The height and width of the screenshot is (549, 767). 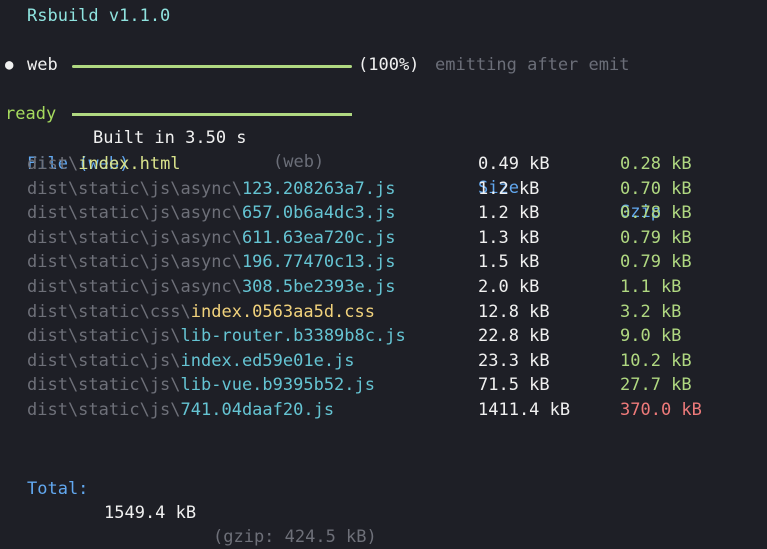 What do you see at coordinates (267, 360) in the screenshot?
I see `file-name: index.ed59e01e.js` at bounding box center [267, 360].